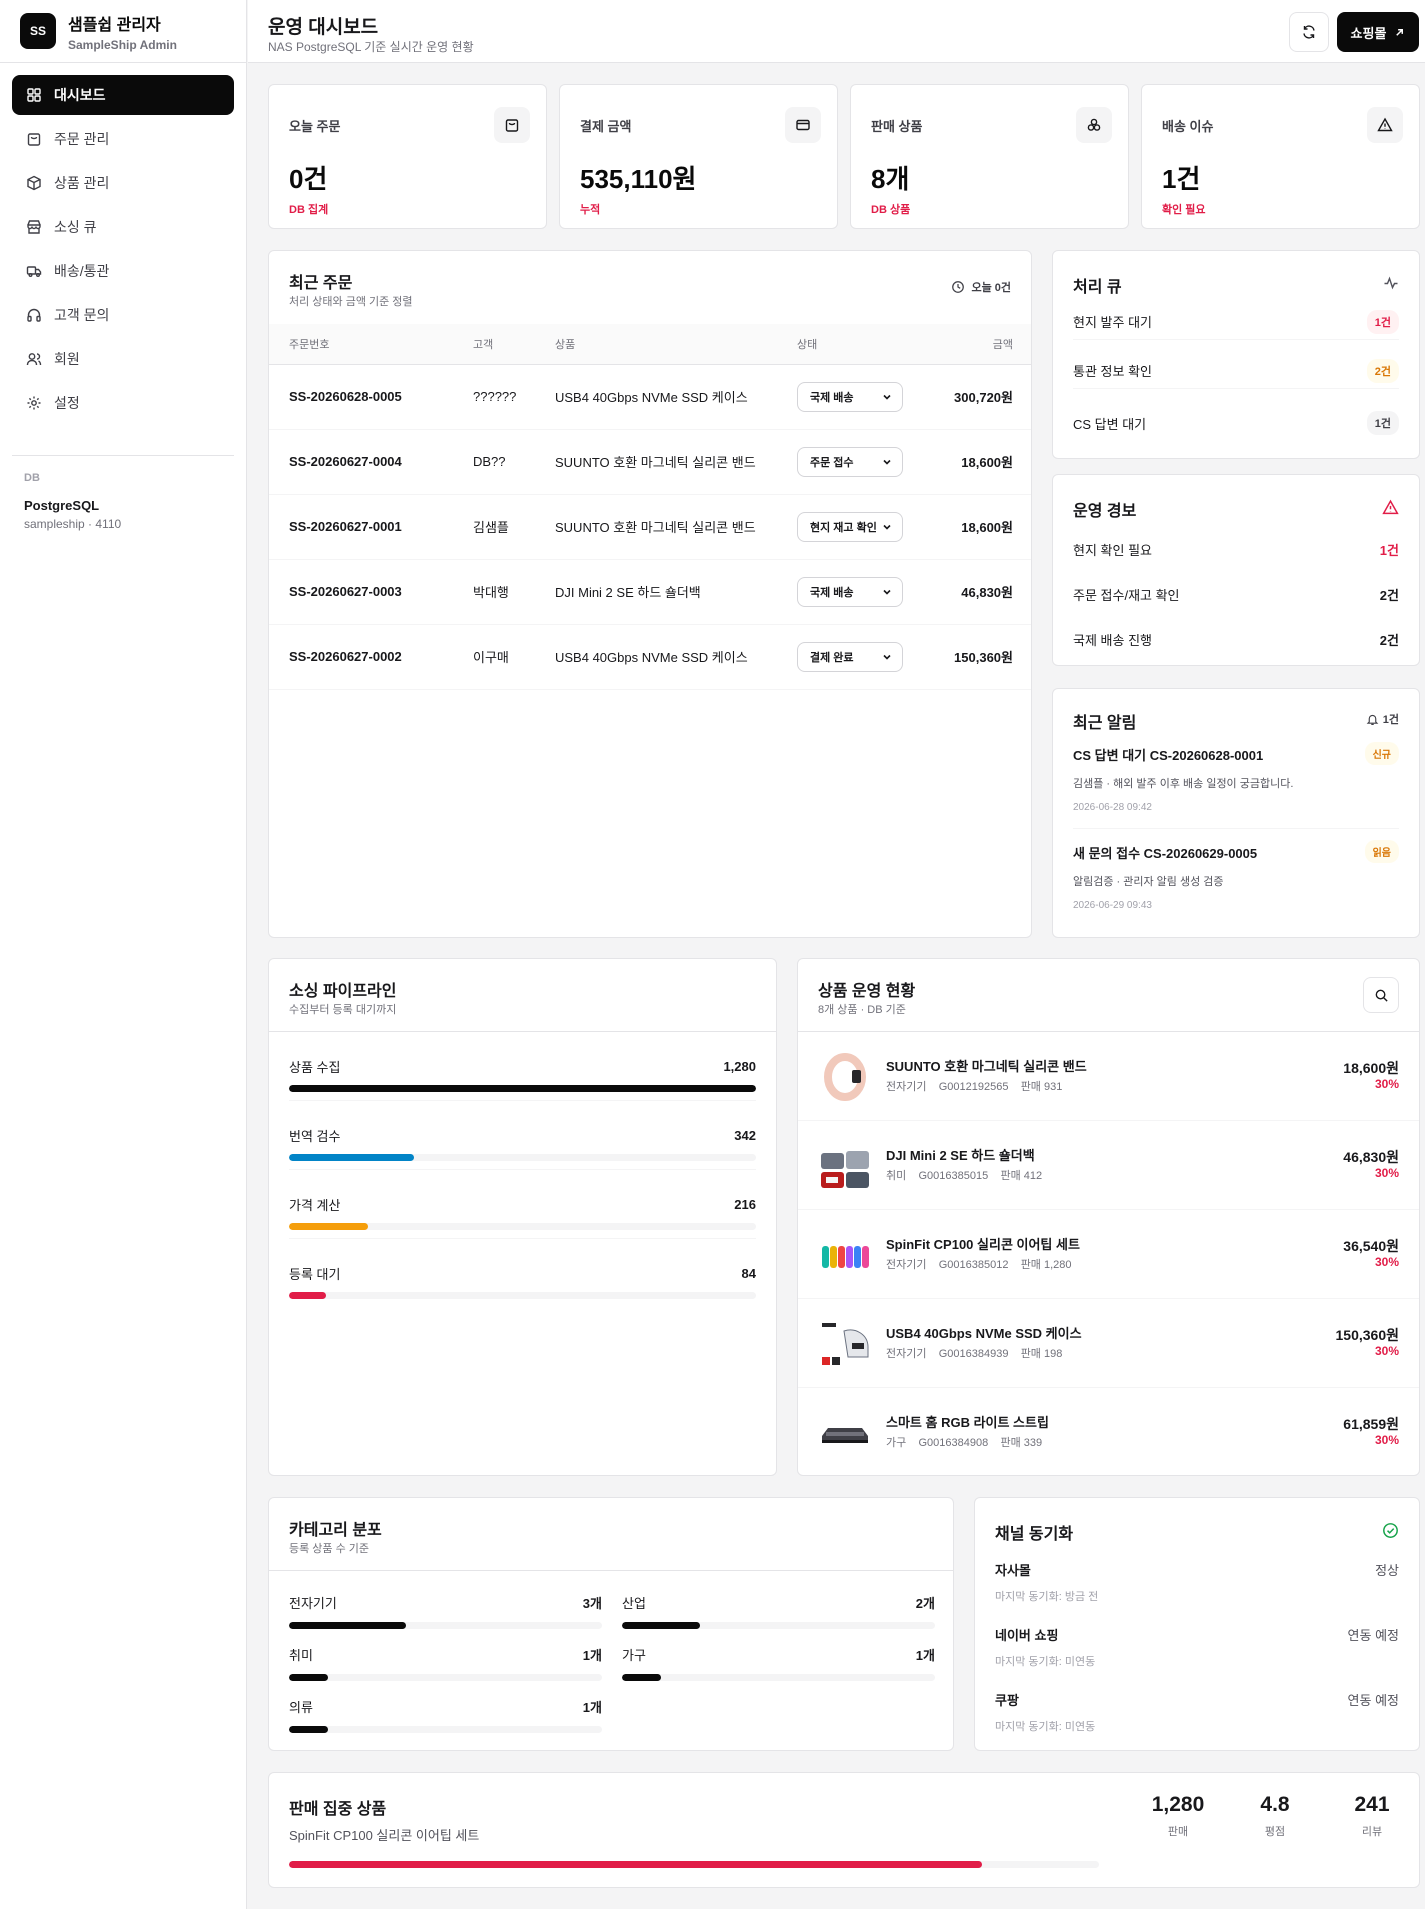 The height and width of the screenshot is (1909, 1425). Describe the element at coordinates (522, 1088) in the screenshot. I see `pipeline-bar` at that location.